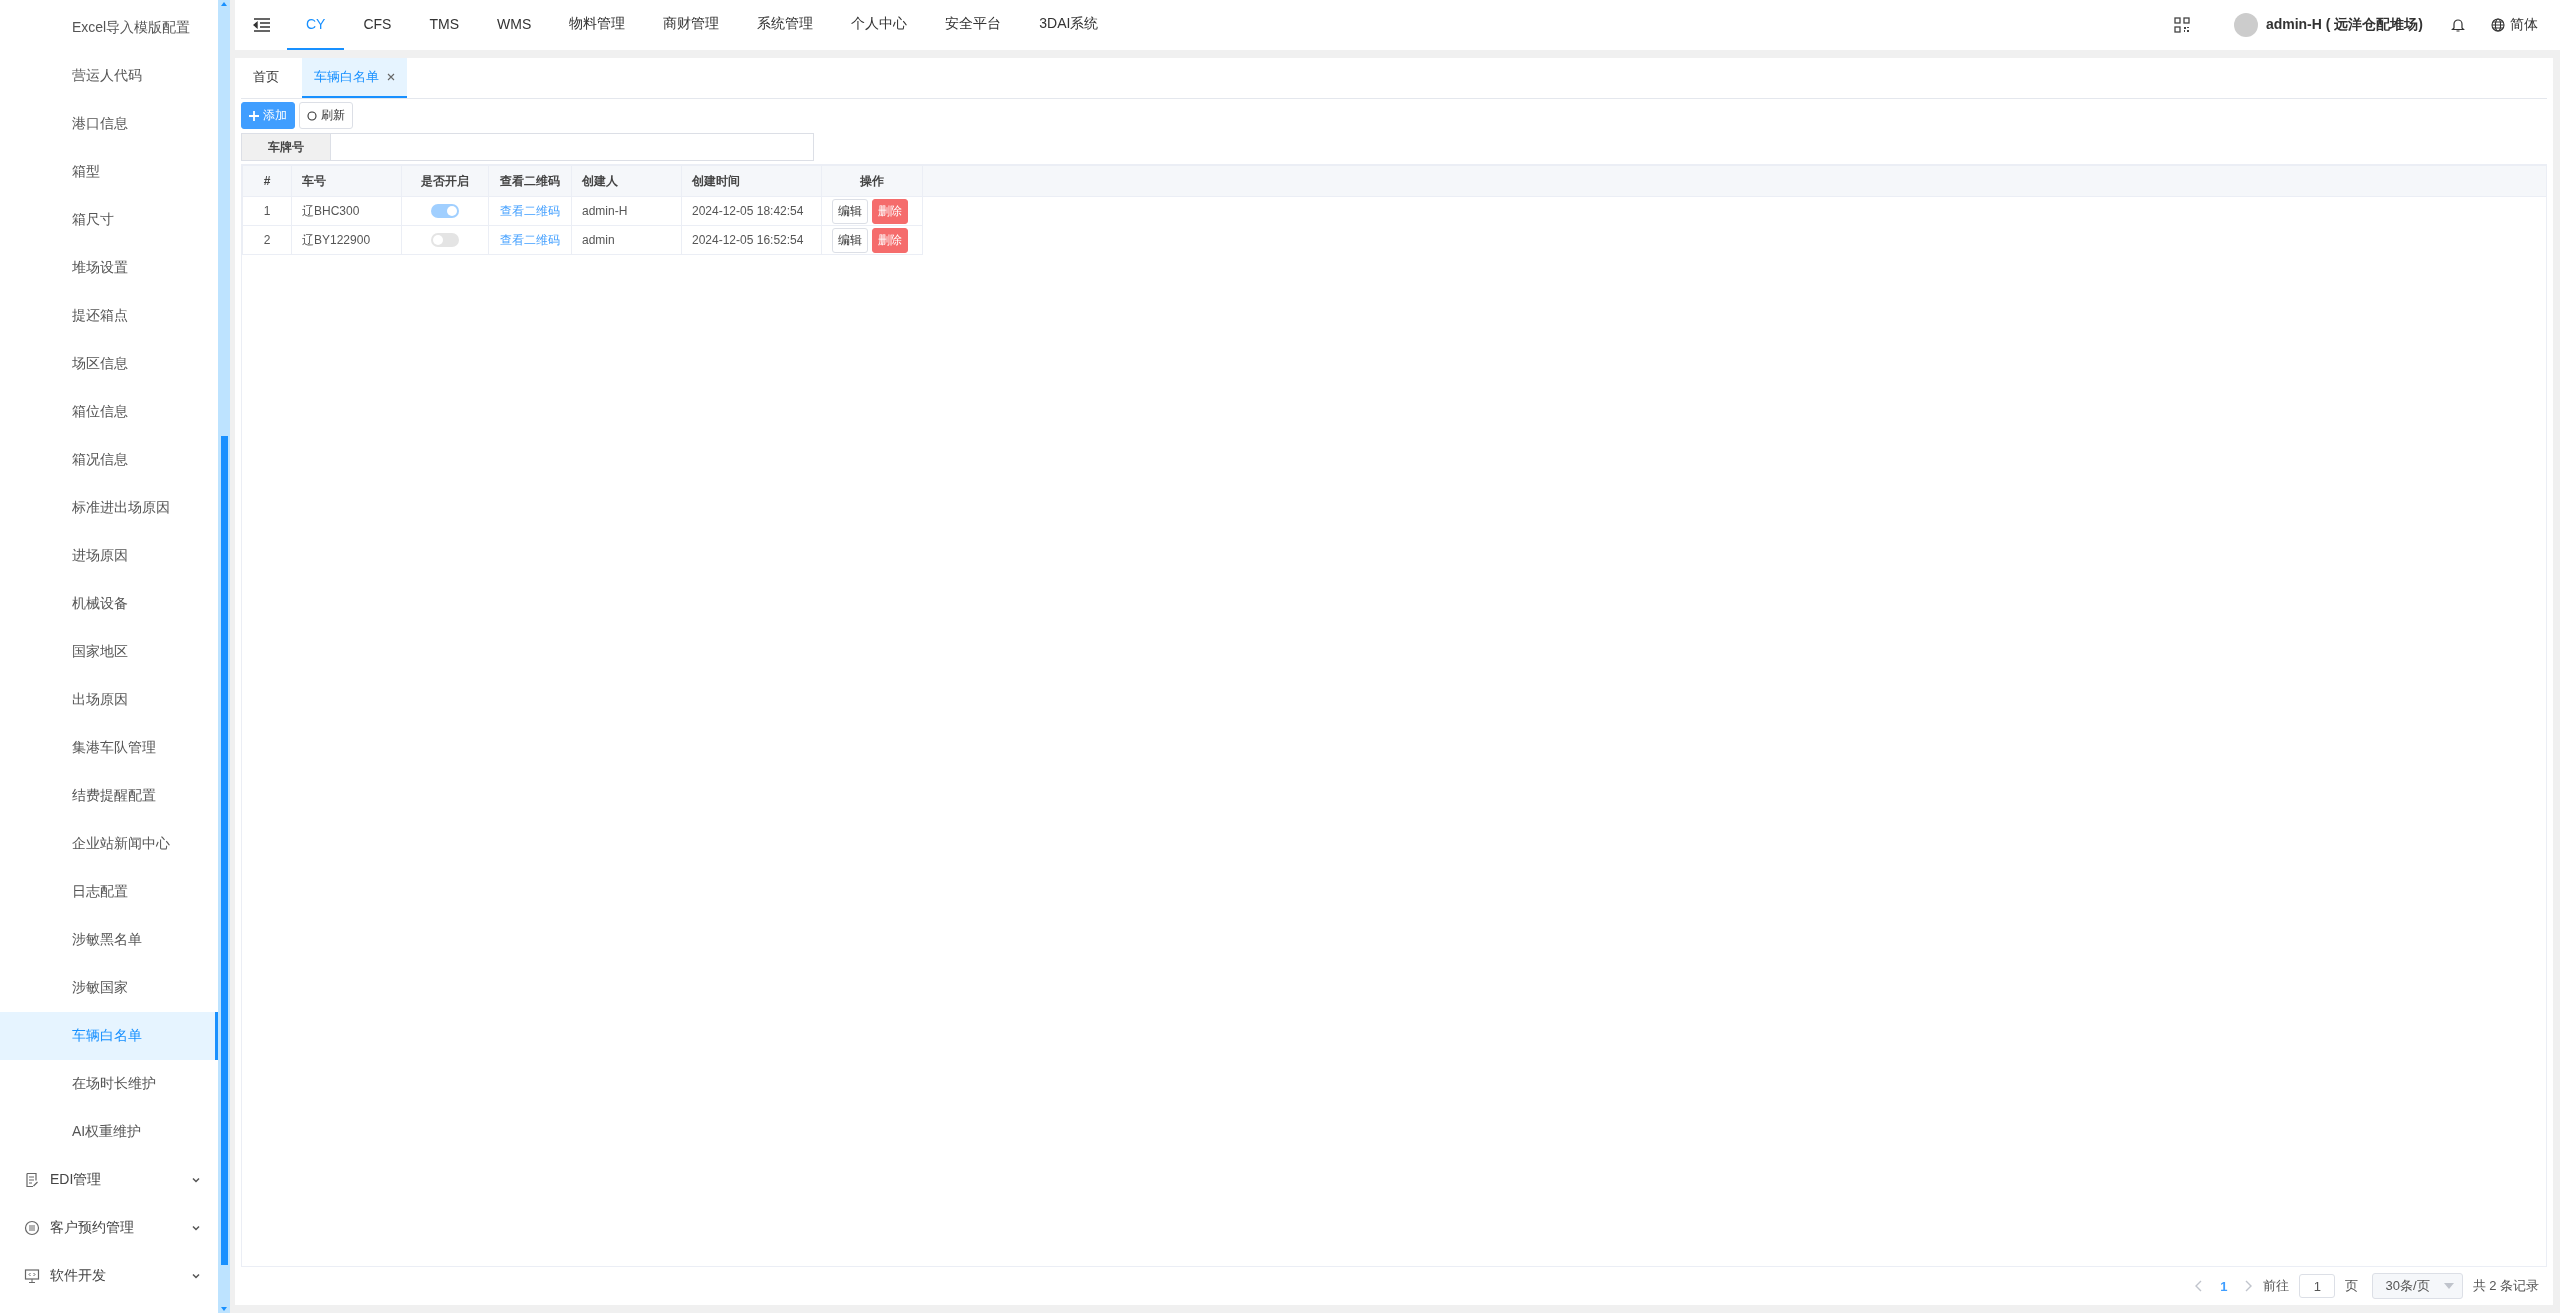  Describe the element at coordinates (346, 181) in the screenshot. I see `column-header: 车号` at that location.